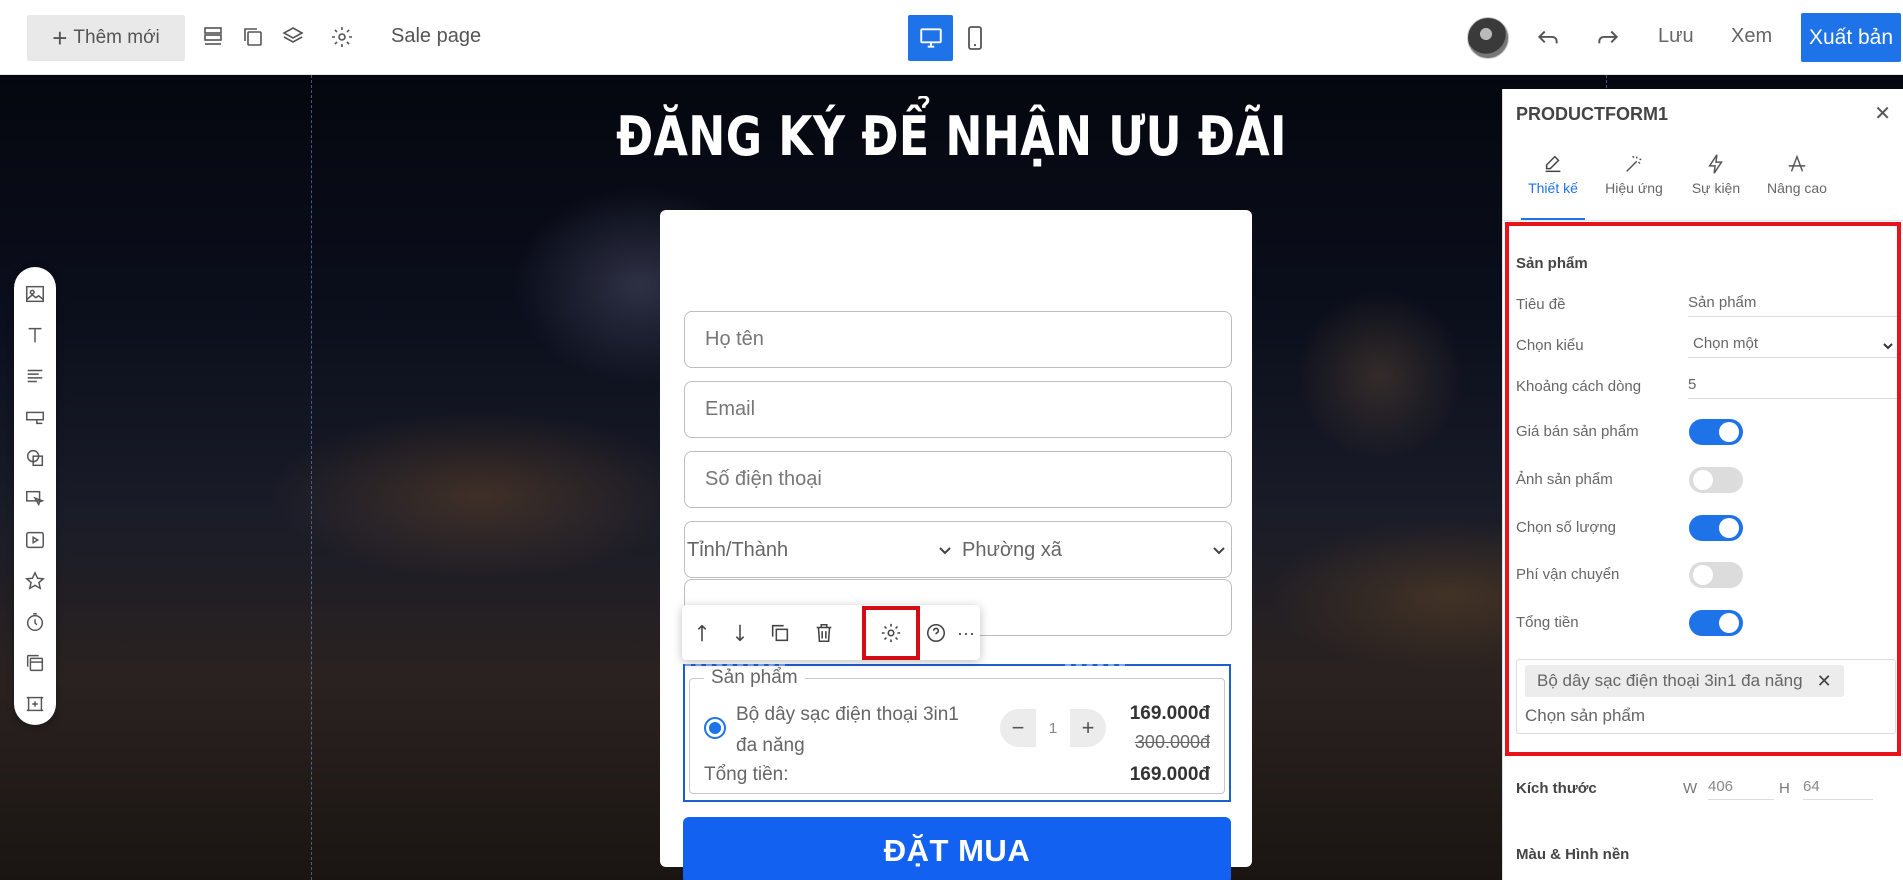 This screenshot has width=1903, height=880. Describe the element at coordinates (1548, 38) in the screenshot. I see `undo-icon` at that location.